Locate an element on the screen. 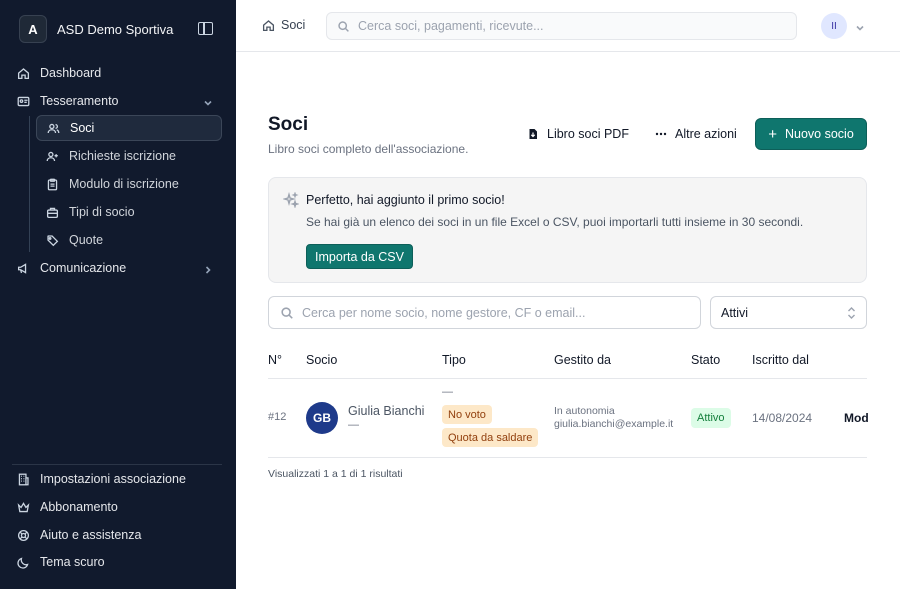 Image resolution: width=900 pixels, height=589 pixels. more-horizontal-icon is located at coordinates (661, 134).